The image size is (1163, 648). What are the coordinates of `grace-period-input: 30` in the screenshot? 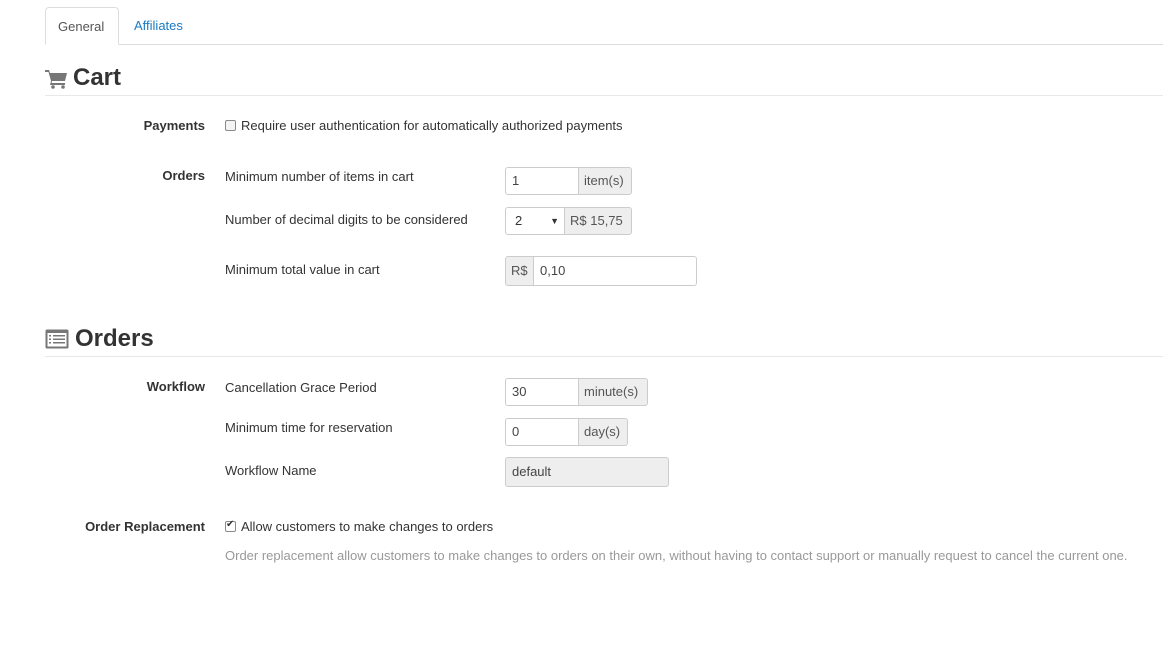 It's located at (542, 392).